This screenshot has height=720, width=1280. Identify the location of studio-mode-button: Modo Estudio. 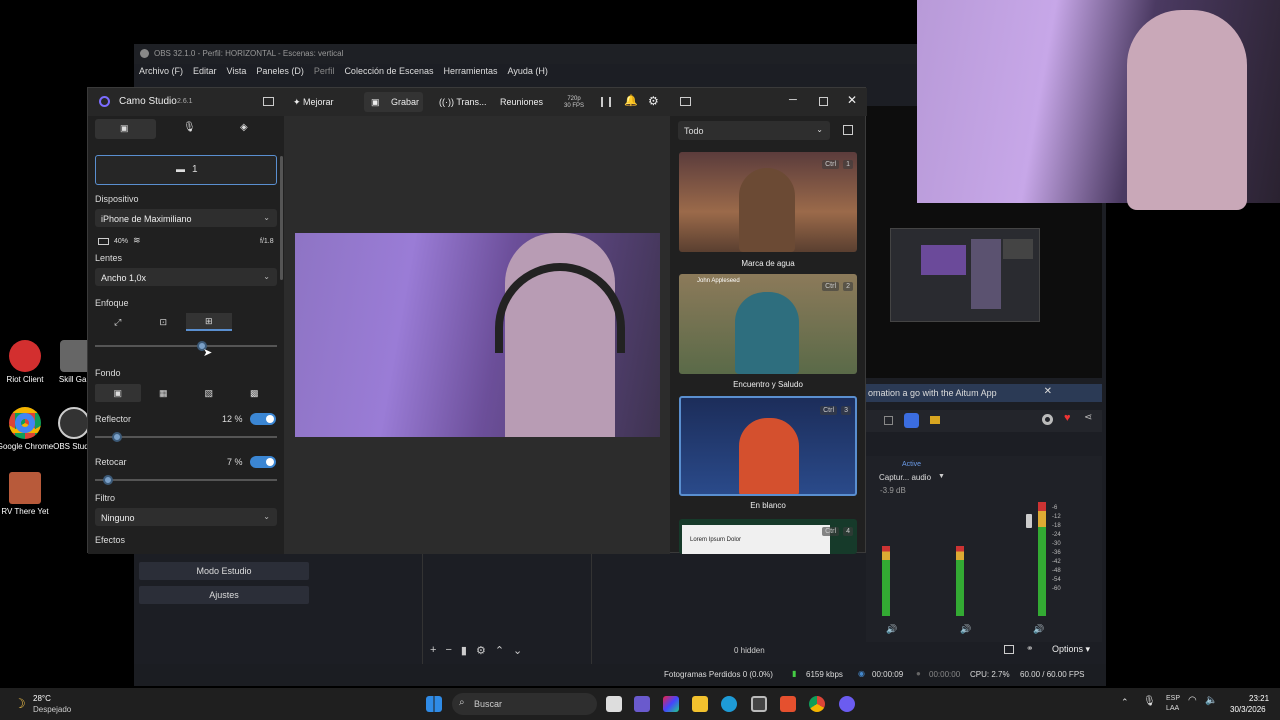
(224, 571).